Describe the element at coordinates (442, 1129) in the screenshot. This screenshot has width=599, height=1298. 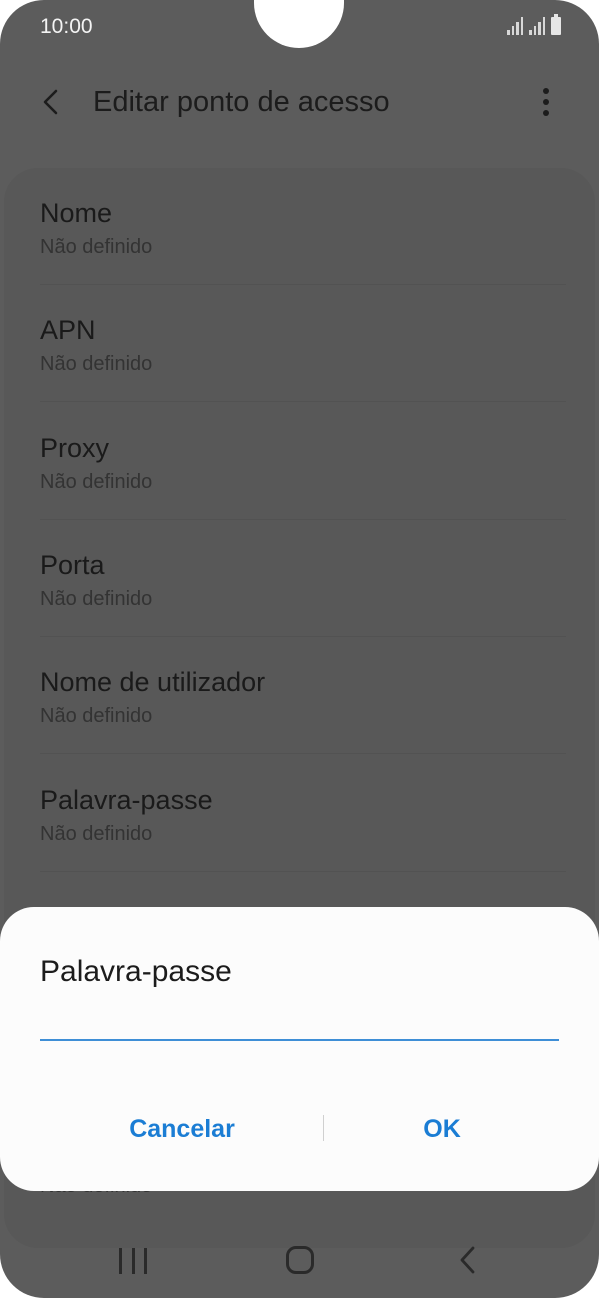
I see `ok-button: OK` at that location.